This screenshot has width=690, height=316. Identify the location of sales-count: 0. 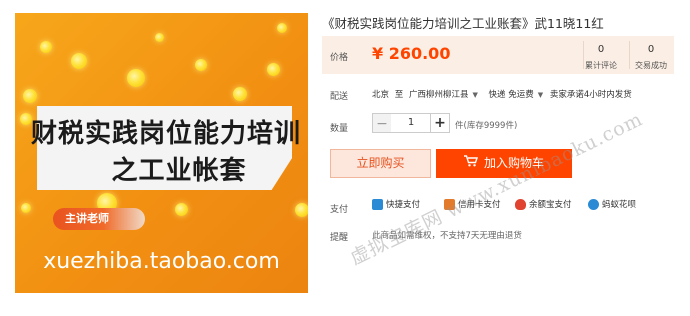
(651, 49).